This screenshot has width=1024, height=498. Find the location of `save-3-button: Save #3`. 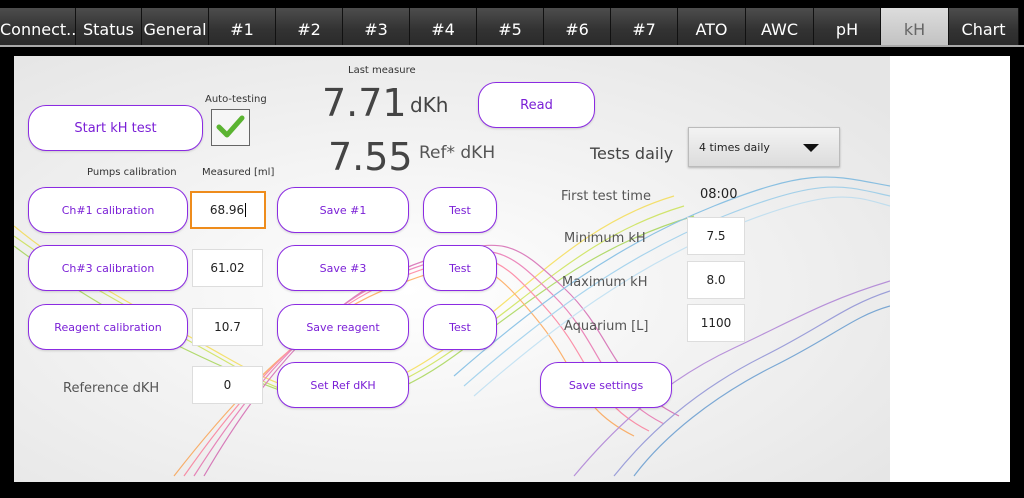

save-3-button: Save #3 is located at coordinates (343, 268).